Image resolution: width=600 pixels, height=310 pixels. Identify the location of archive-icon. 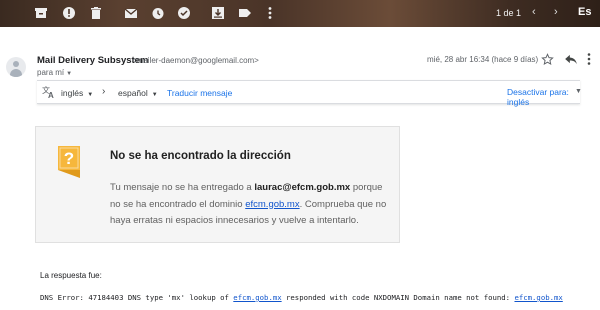
(41, 13).